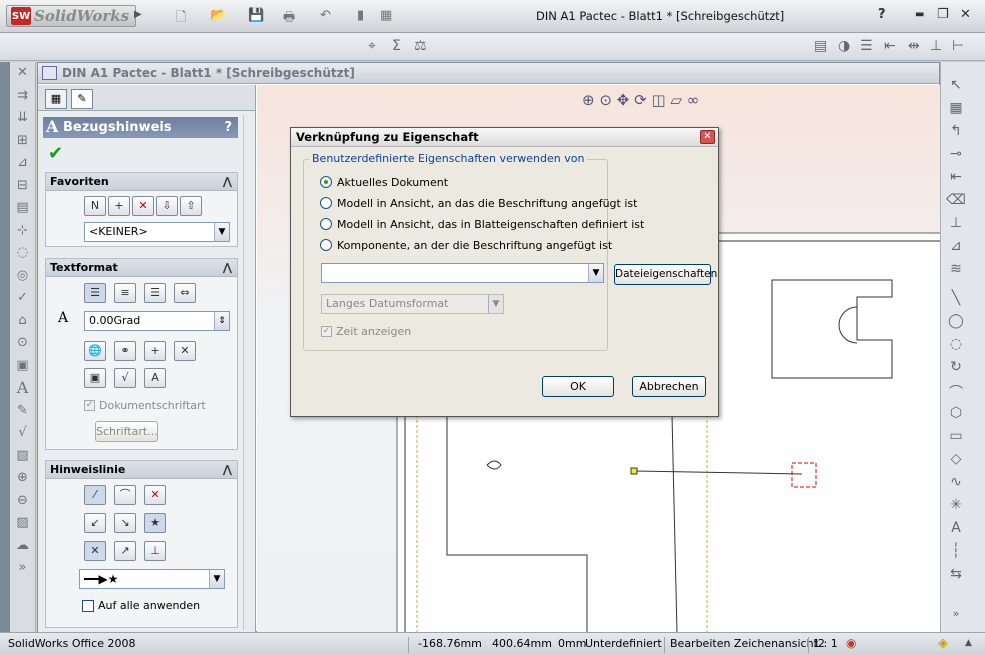 This screenshot has width=985, height=655. Describe the element at coordinates (956, 482) in the screenshot. I see `spline-icon: ∿` at that location.